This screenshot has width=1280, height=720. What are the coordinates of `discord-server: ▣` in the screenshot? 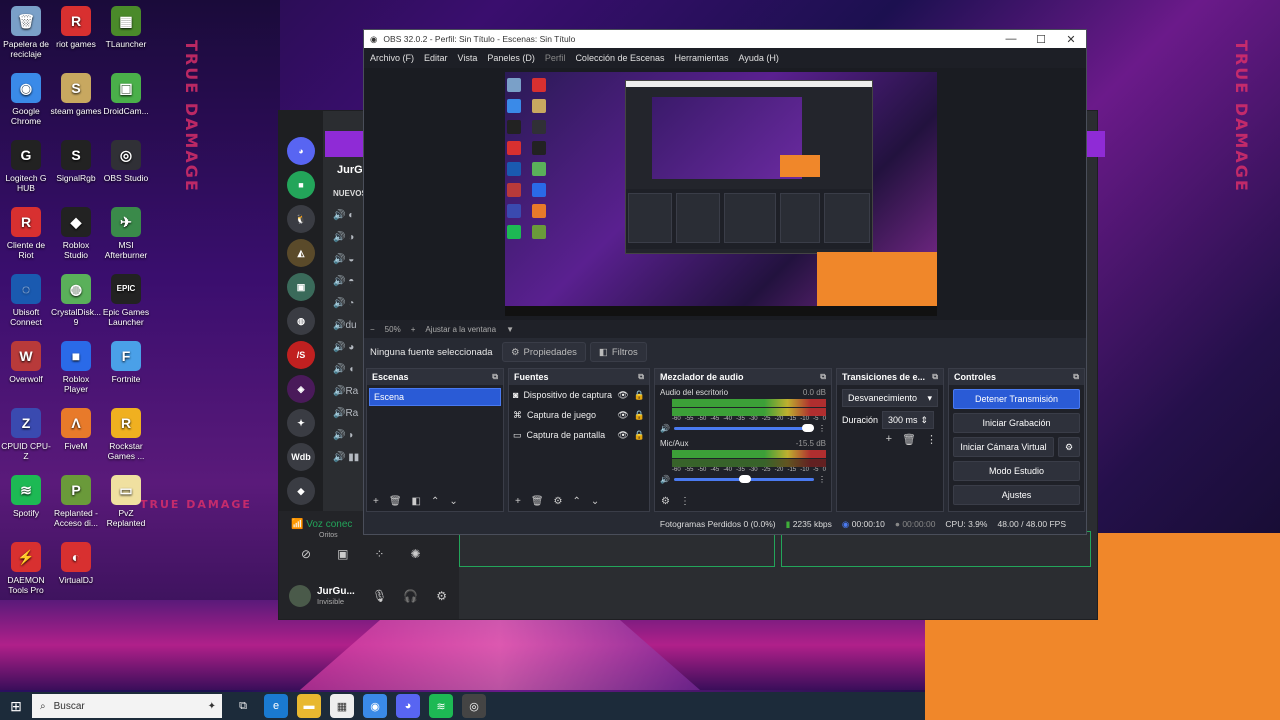 It's located at (301, 287).